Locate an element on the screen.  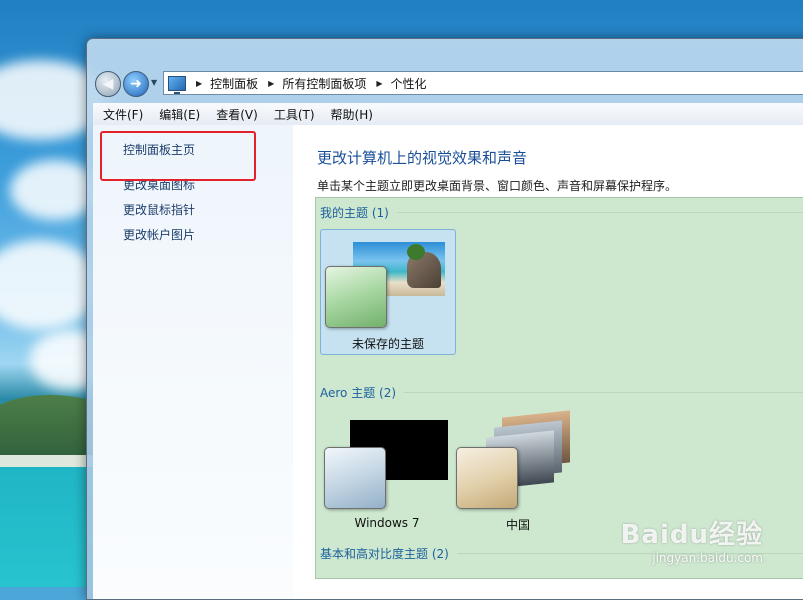
arrow-right-icon: ➜ is located at coordinates (136, 84).